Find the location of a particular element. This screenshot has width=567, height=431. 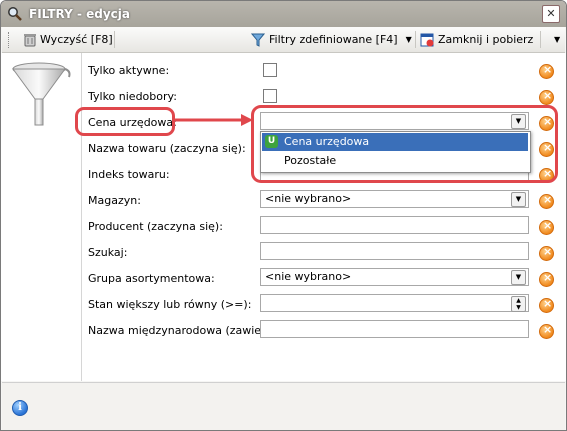

funnel-icon is located at coordinates (41, 94).